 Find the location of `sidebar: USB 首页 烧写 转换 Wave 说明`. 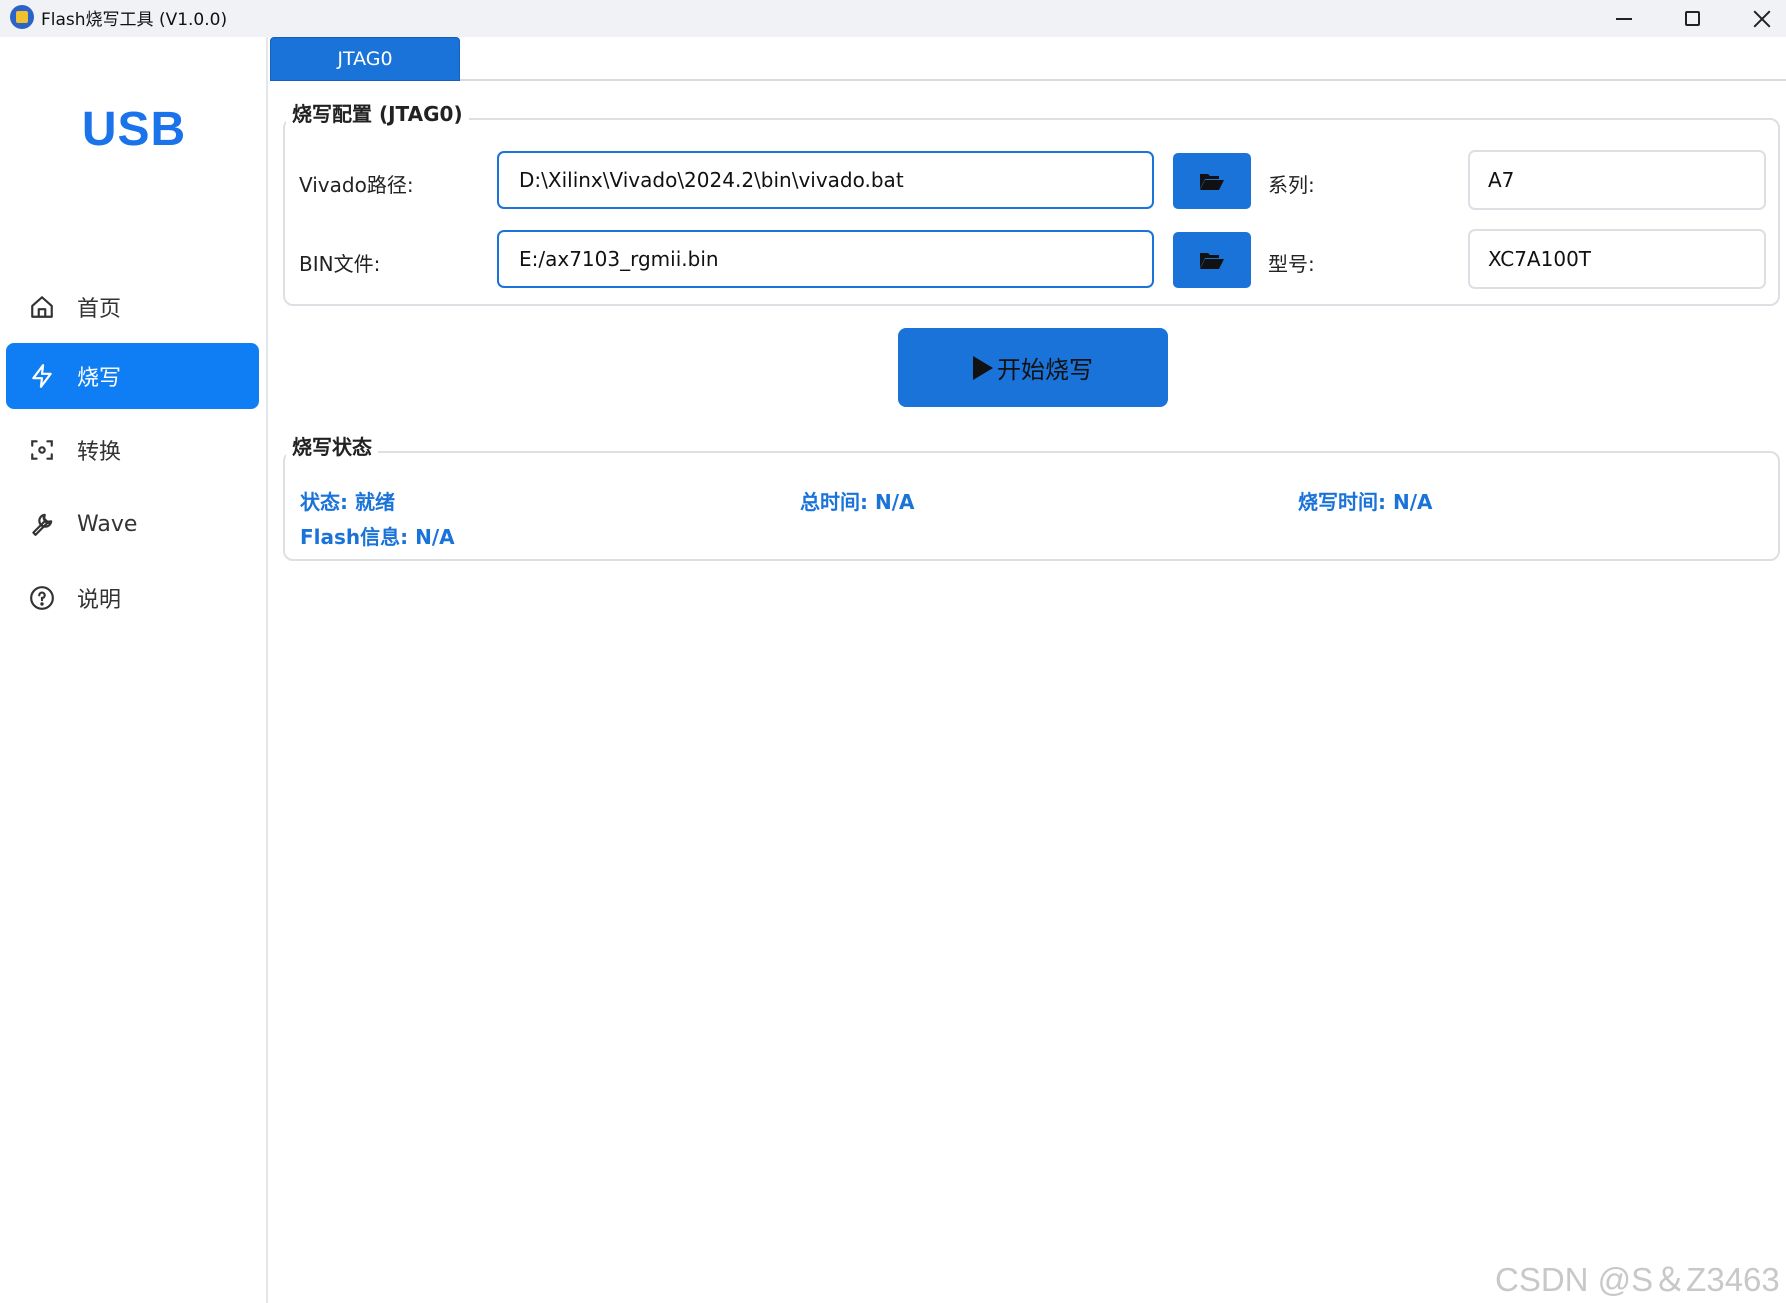

sidebar: USB 首页 烧写 转换 Wave 说明 is located at coordinates (134, 670).